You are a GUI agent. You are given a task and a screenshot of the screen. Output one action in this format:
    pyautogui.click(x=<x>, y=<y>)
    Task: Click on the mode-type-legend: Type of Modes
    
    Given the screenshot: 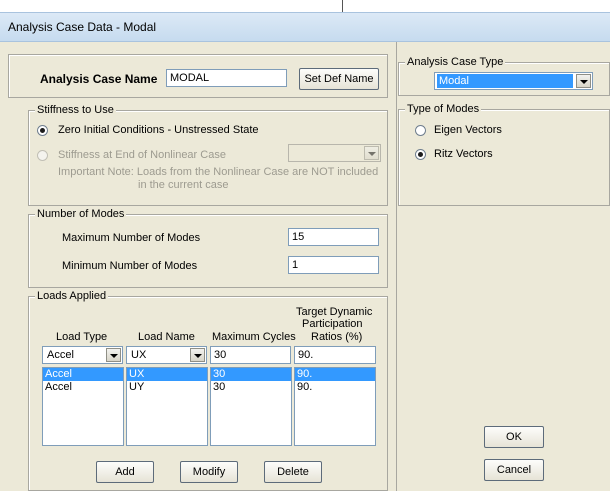 What is the action you would take?
    pyautogui.click(x=443, y=109)
    